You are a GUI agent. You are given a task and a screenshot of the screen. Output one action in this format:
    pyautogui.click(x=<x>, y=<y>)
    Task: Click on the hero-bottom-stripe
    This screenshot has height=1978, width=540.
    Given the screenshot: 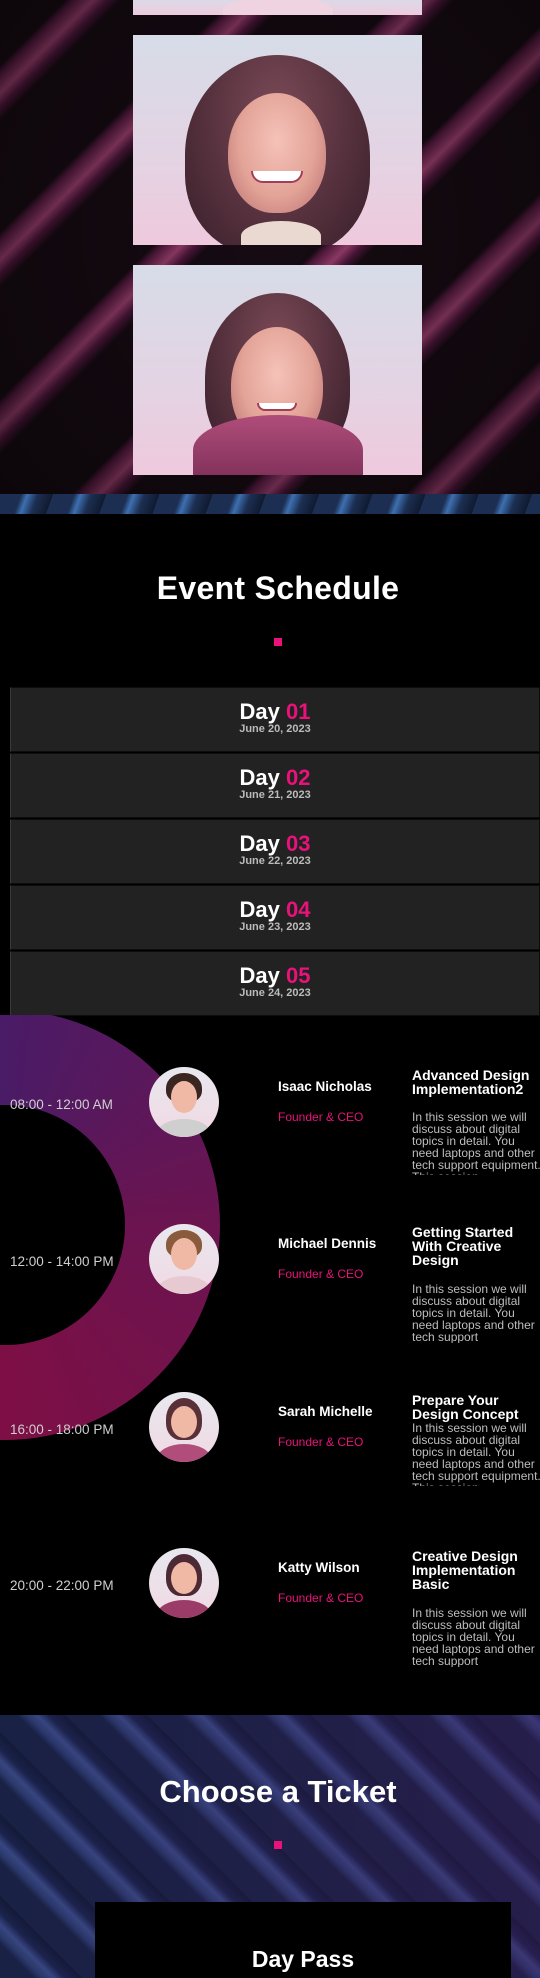 What is the action you would take?
    pyautogui.click(x=270, y=504)
    